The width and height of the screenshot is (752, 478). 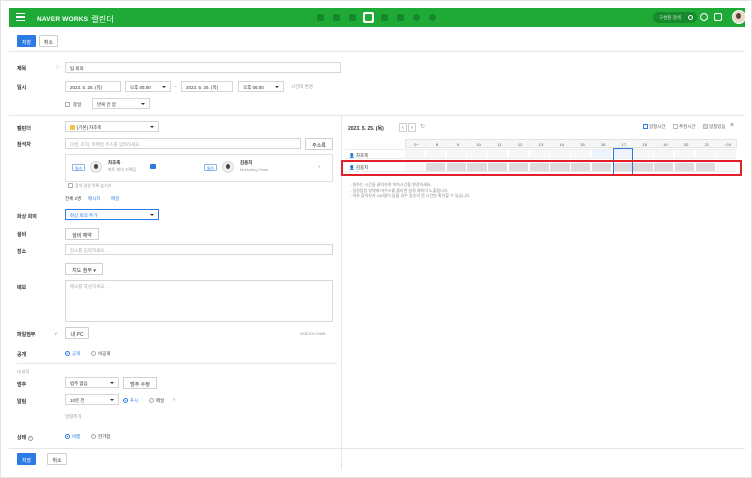 What do you see at coordinates (93, 86) in the screenshot?
I see `start-date-input: 2023. 5. 25. (목)` at bounding box center [93, 86].